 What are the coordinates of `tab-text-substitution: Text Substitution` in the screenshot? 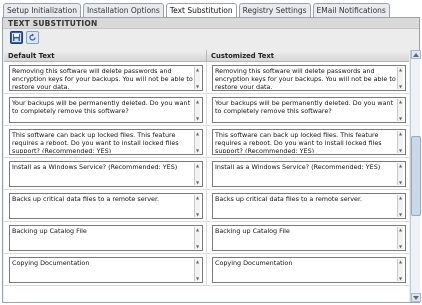 It's located at (201, 10).